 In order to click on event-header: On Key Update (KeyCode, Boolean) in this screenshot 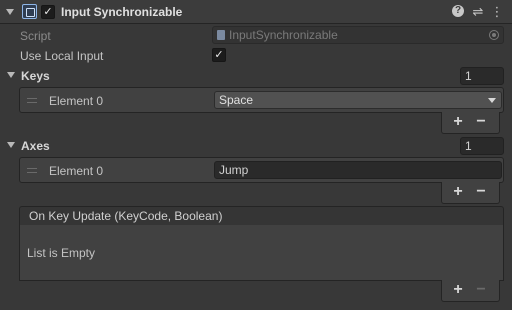, I will do `click(261, 216)`.